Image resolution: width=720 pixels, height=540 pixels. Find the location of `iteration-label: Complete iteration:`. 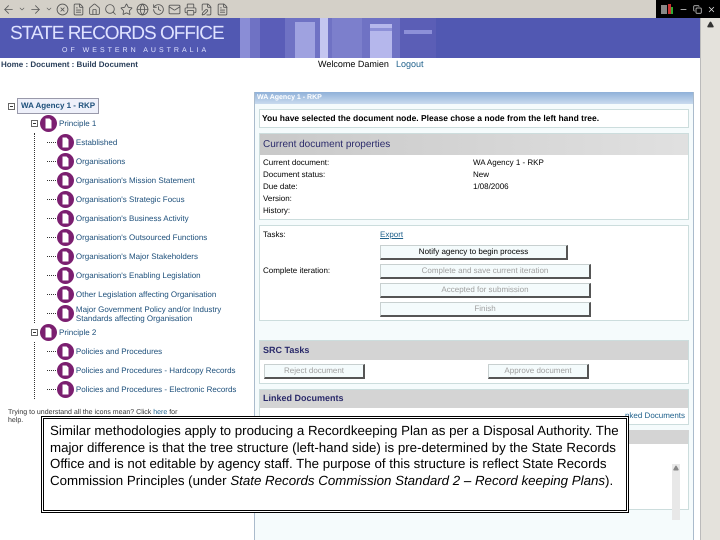

iteration-label: Complete iteration: is located at coordinates (297, 271).